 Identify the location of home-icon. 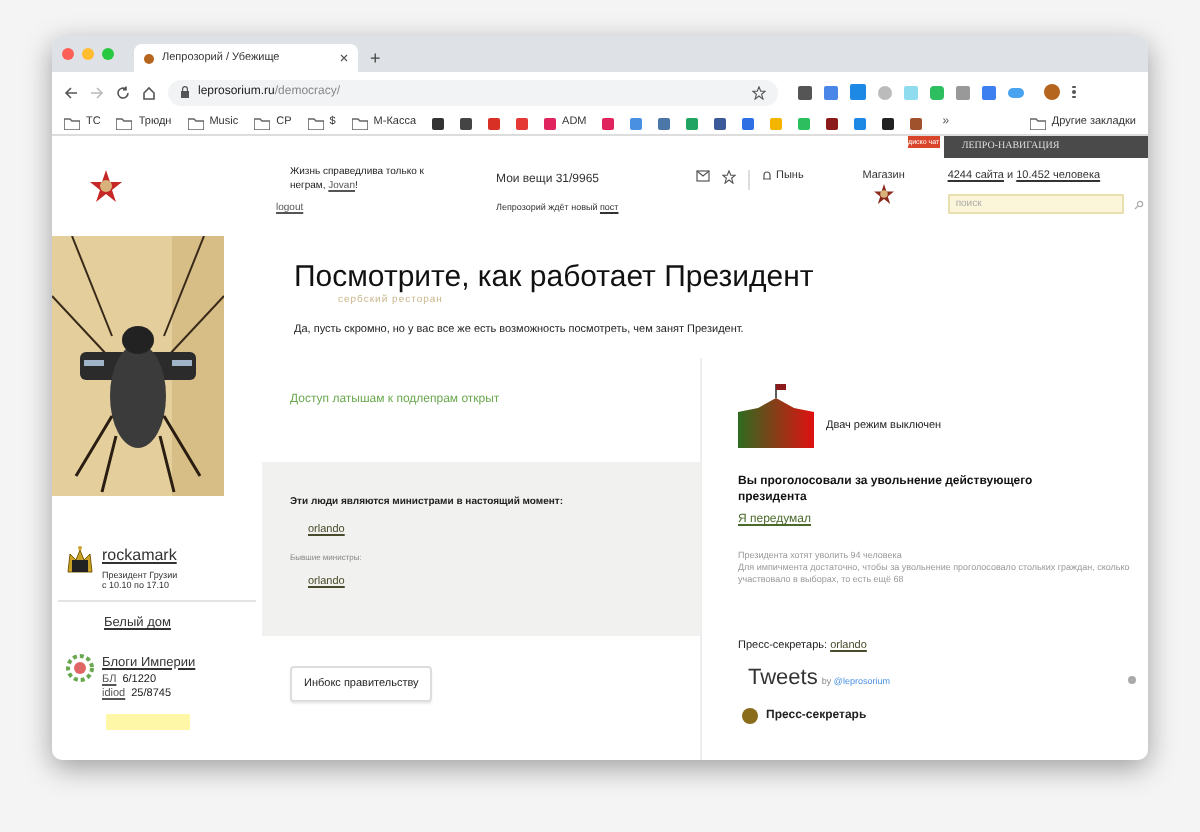
(149, 92).